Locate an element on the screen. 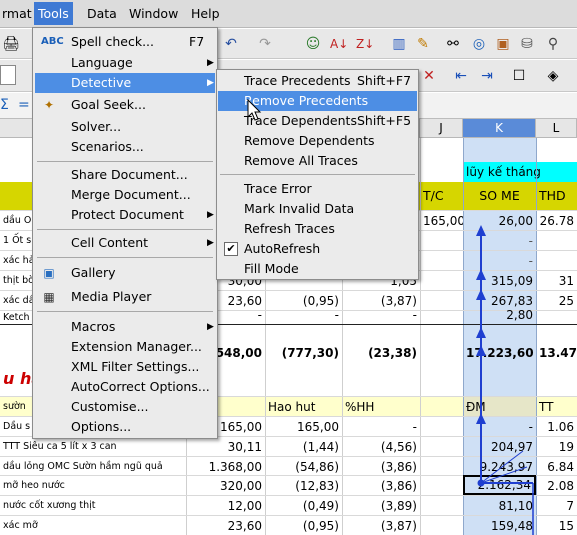 The height and width of the screenshot is (535, 577). menu-help: Help is located at coordinates (205, 13).